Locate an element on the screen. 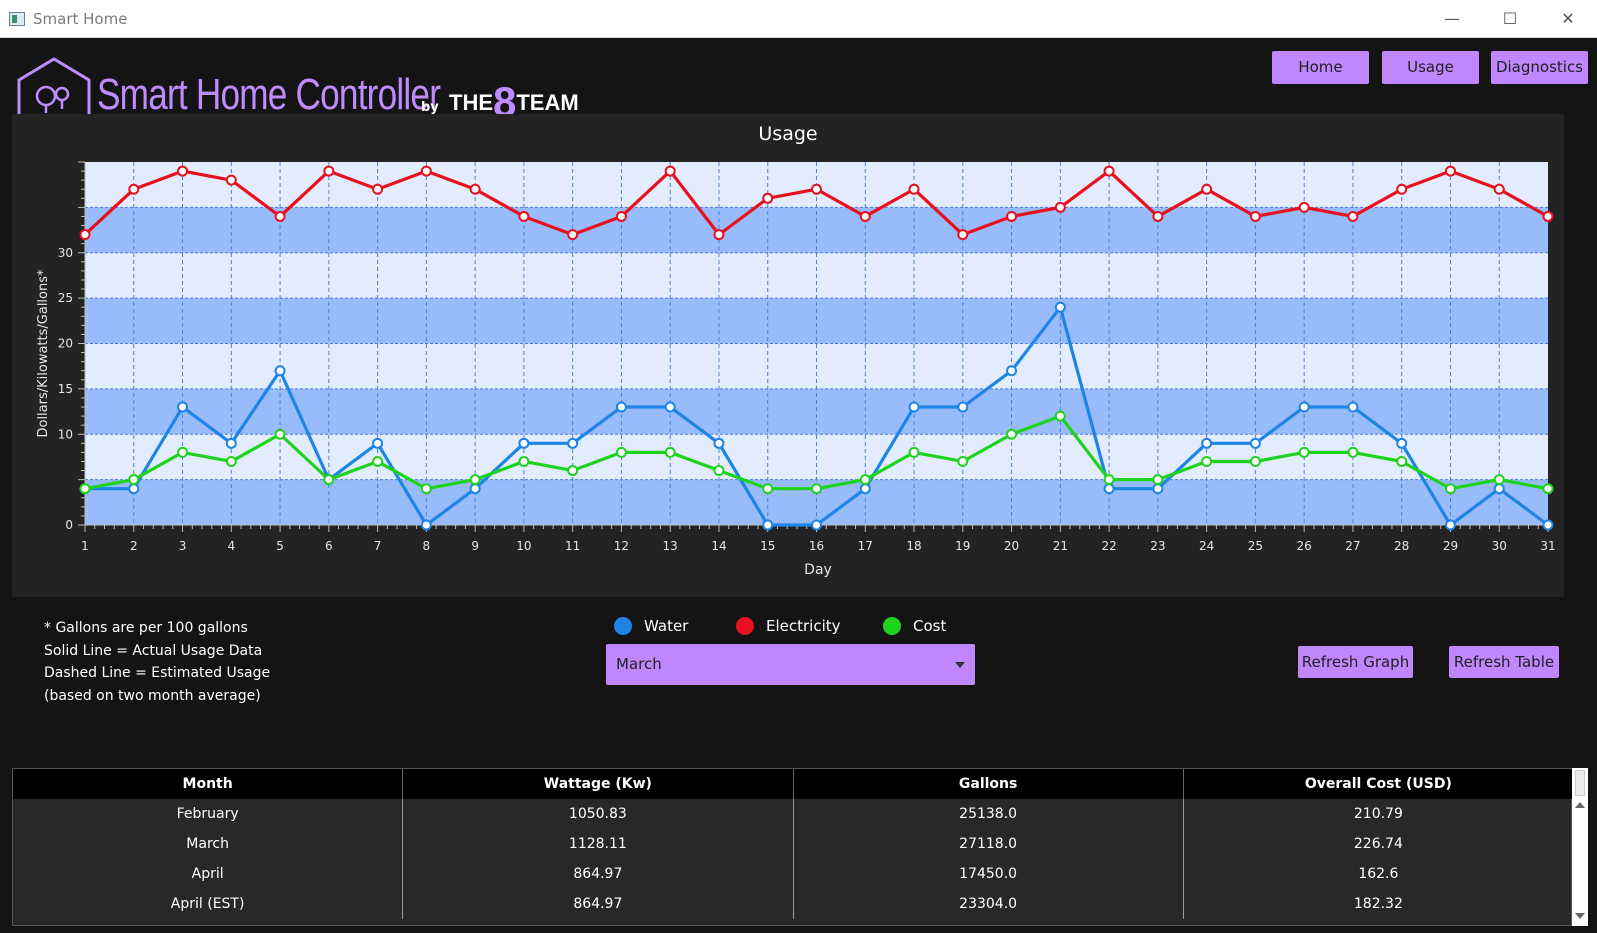  diagnostics-button: Diagnostics is located at coordinates (1539, 67).